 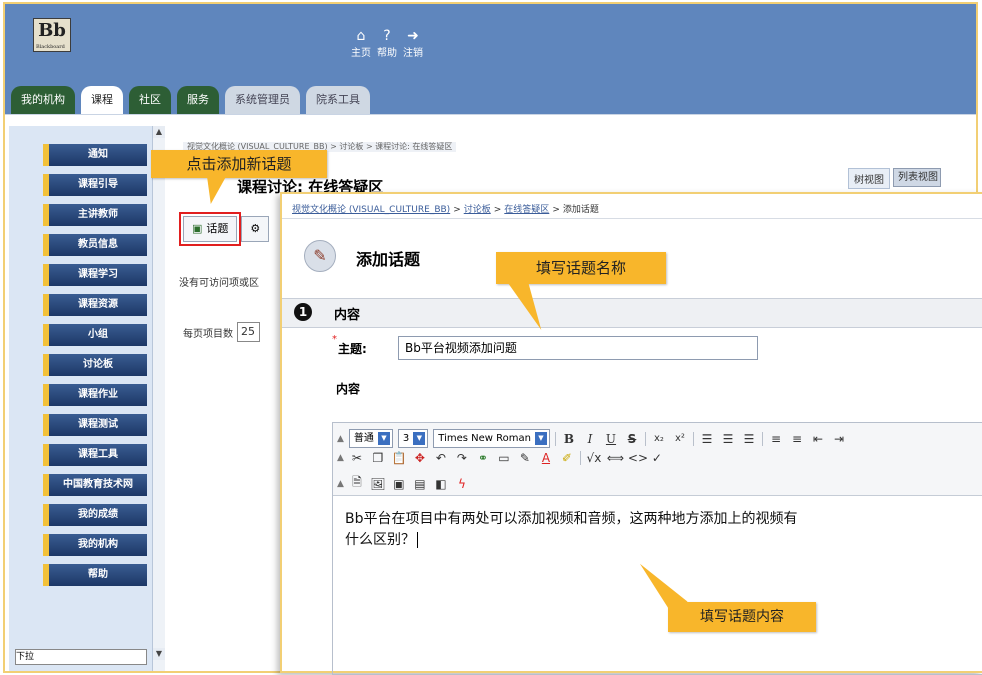 I want to click on redo-icon: ↷, so click(x=462, y=458).